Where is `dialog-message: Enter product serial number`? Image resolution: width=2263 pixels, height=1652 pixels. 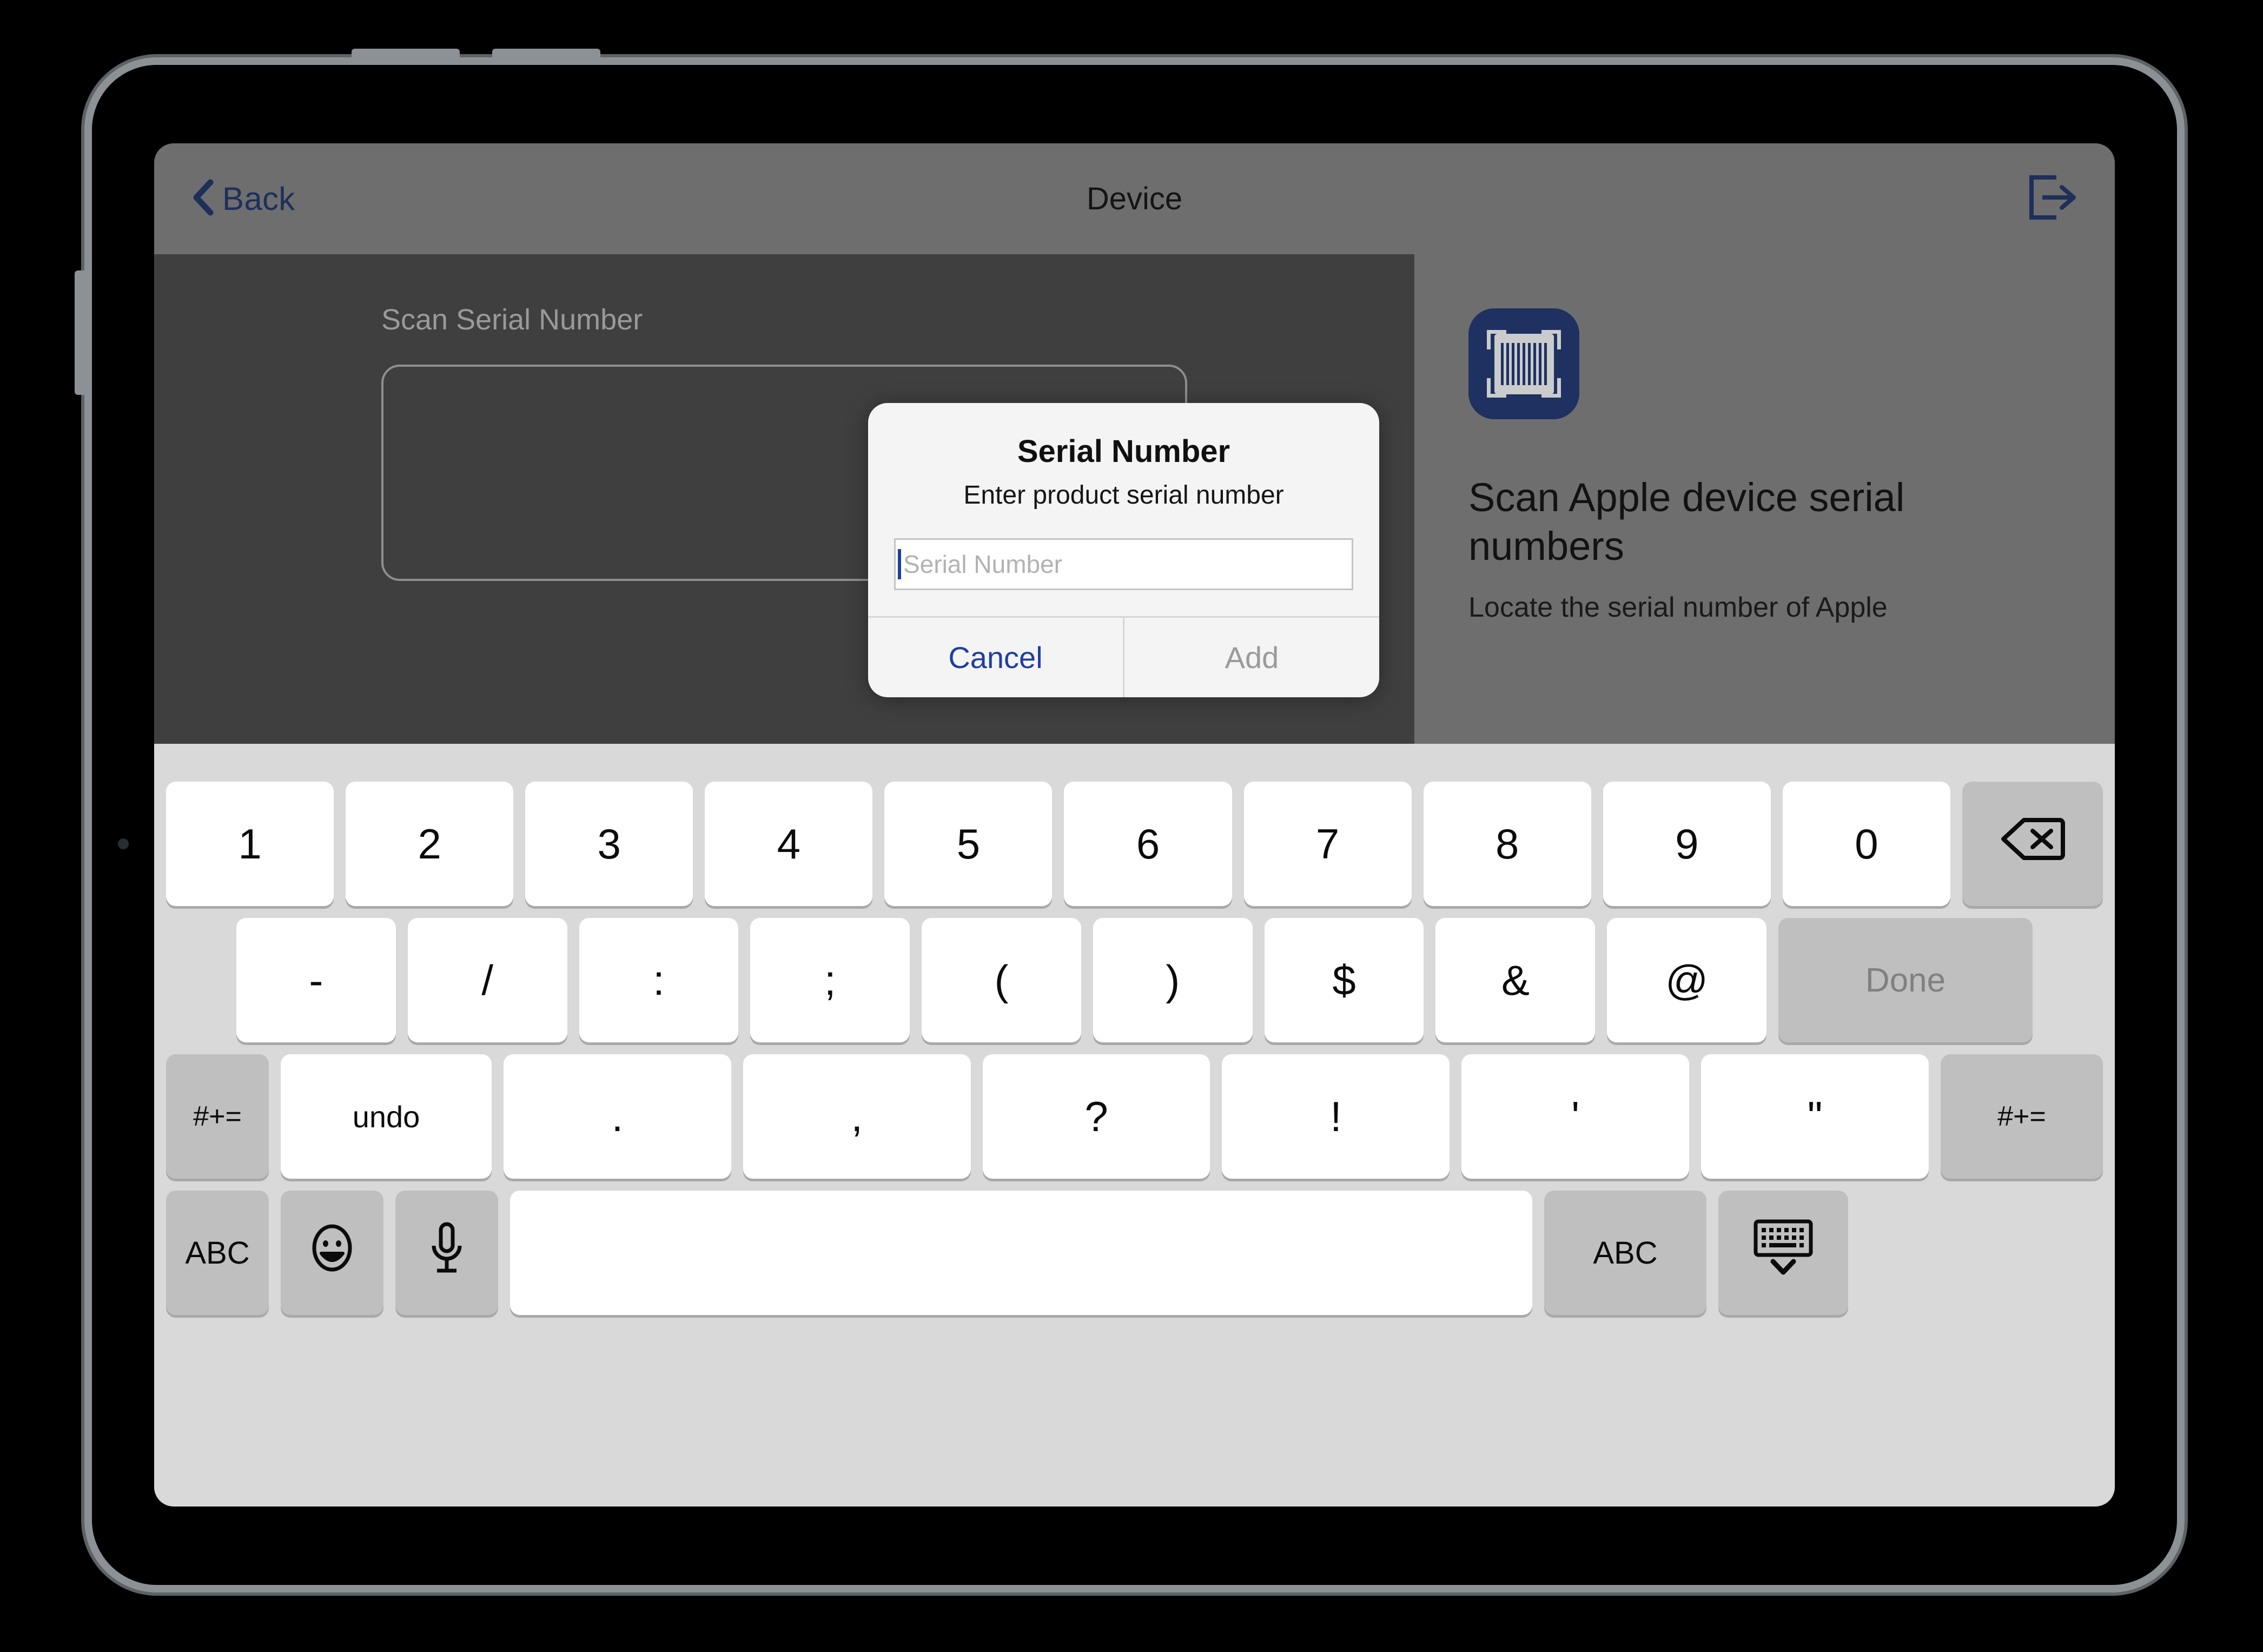
dialog-message: Enter product serial number is located at coordinates (1123, 496).